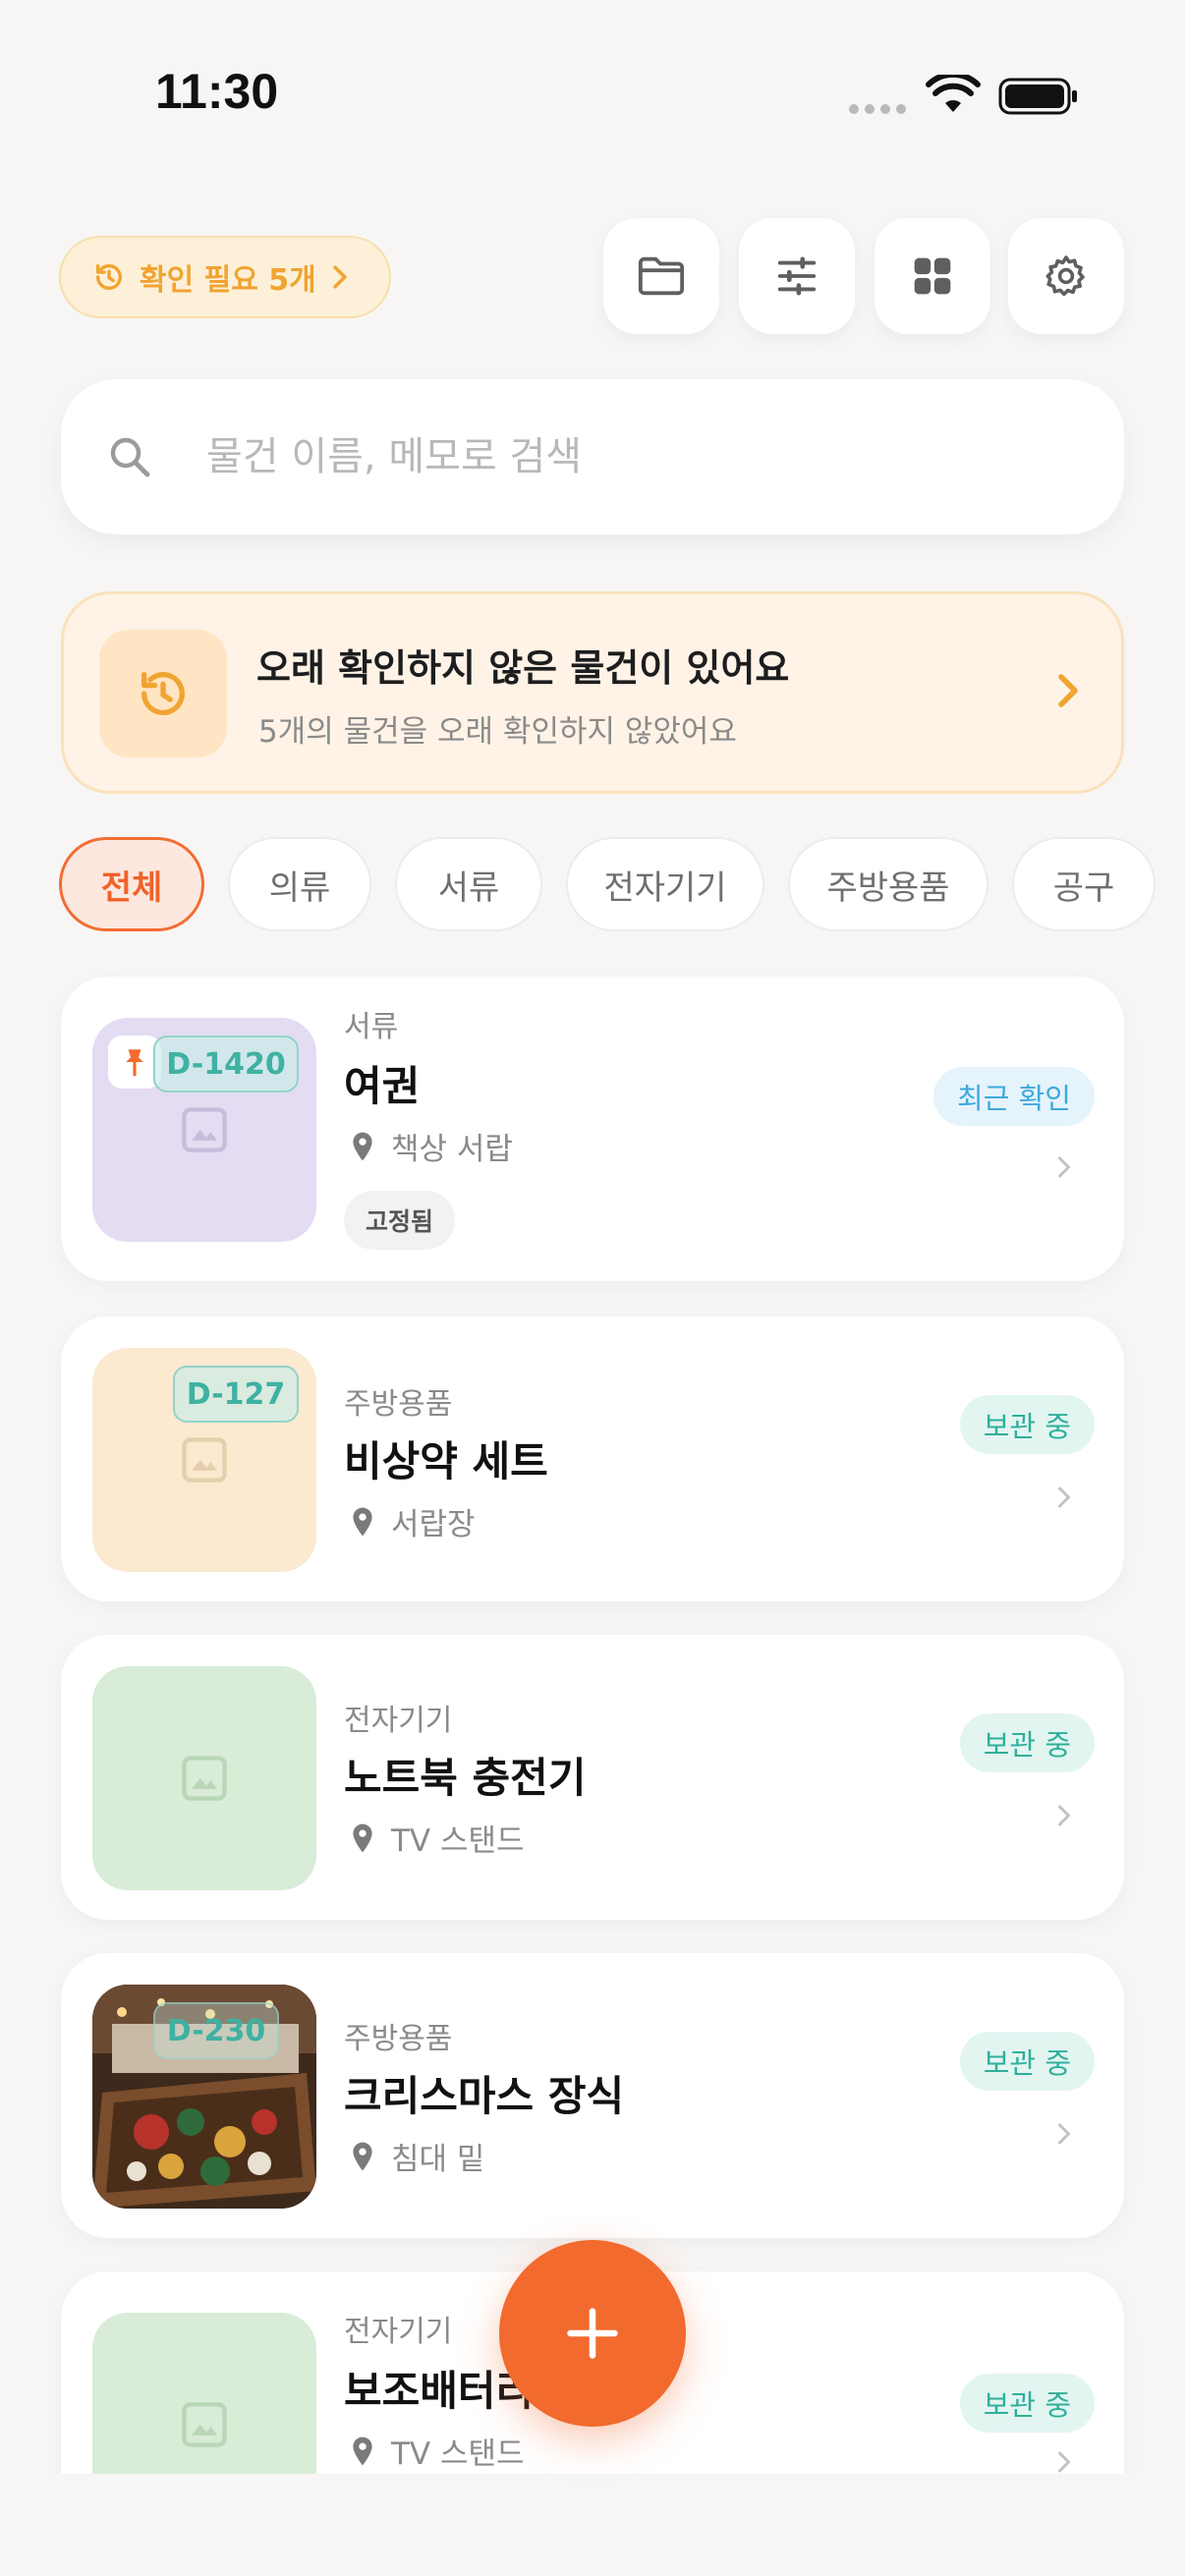 The image size is (1185, 2576). I want to click on gear-icon, so click(1065, 276).